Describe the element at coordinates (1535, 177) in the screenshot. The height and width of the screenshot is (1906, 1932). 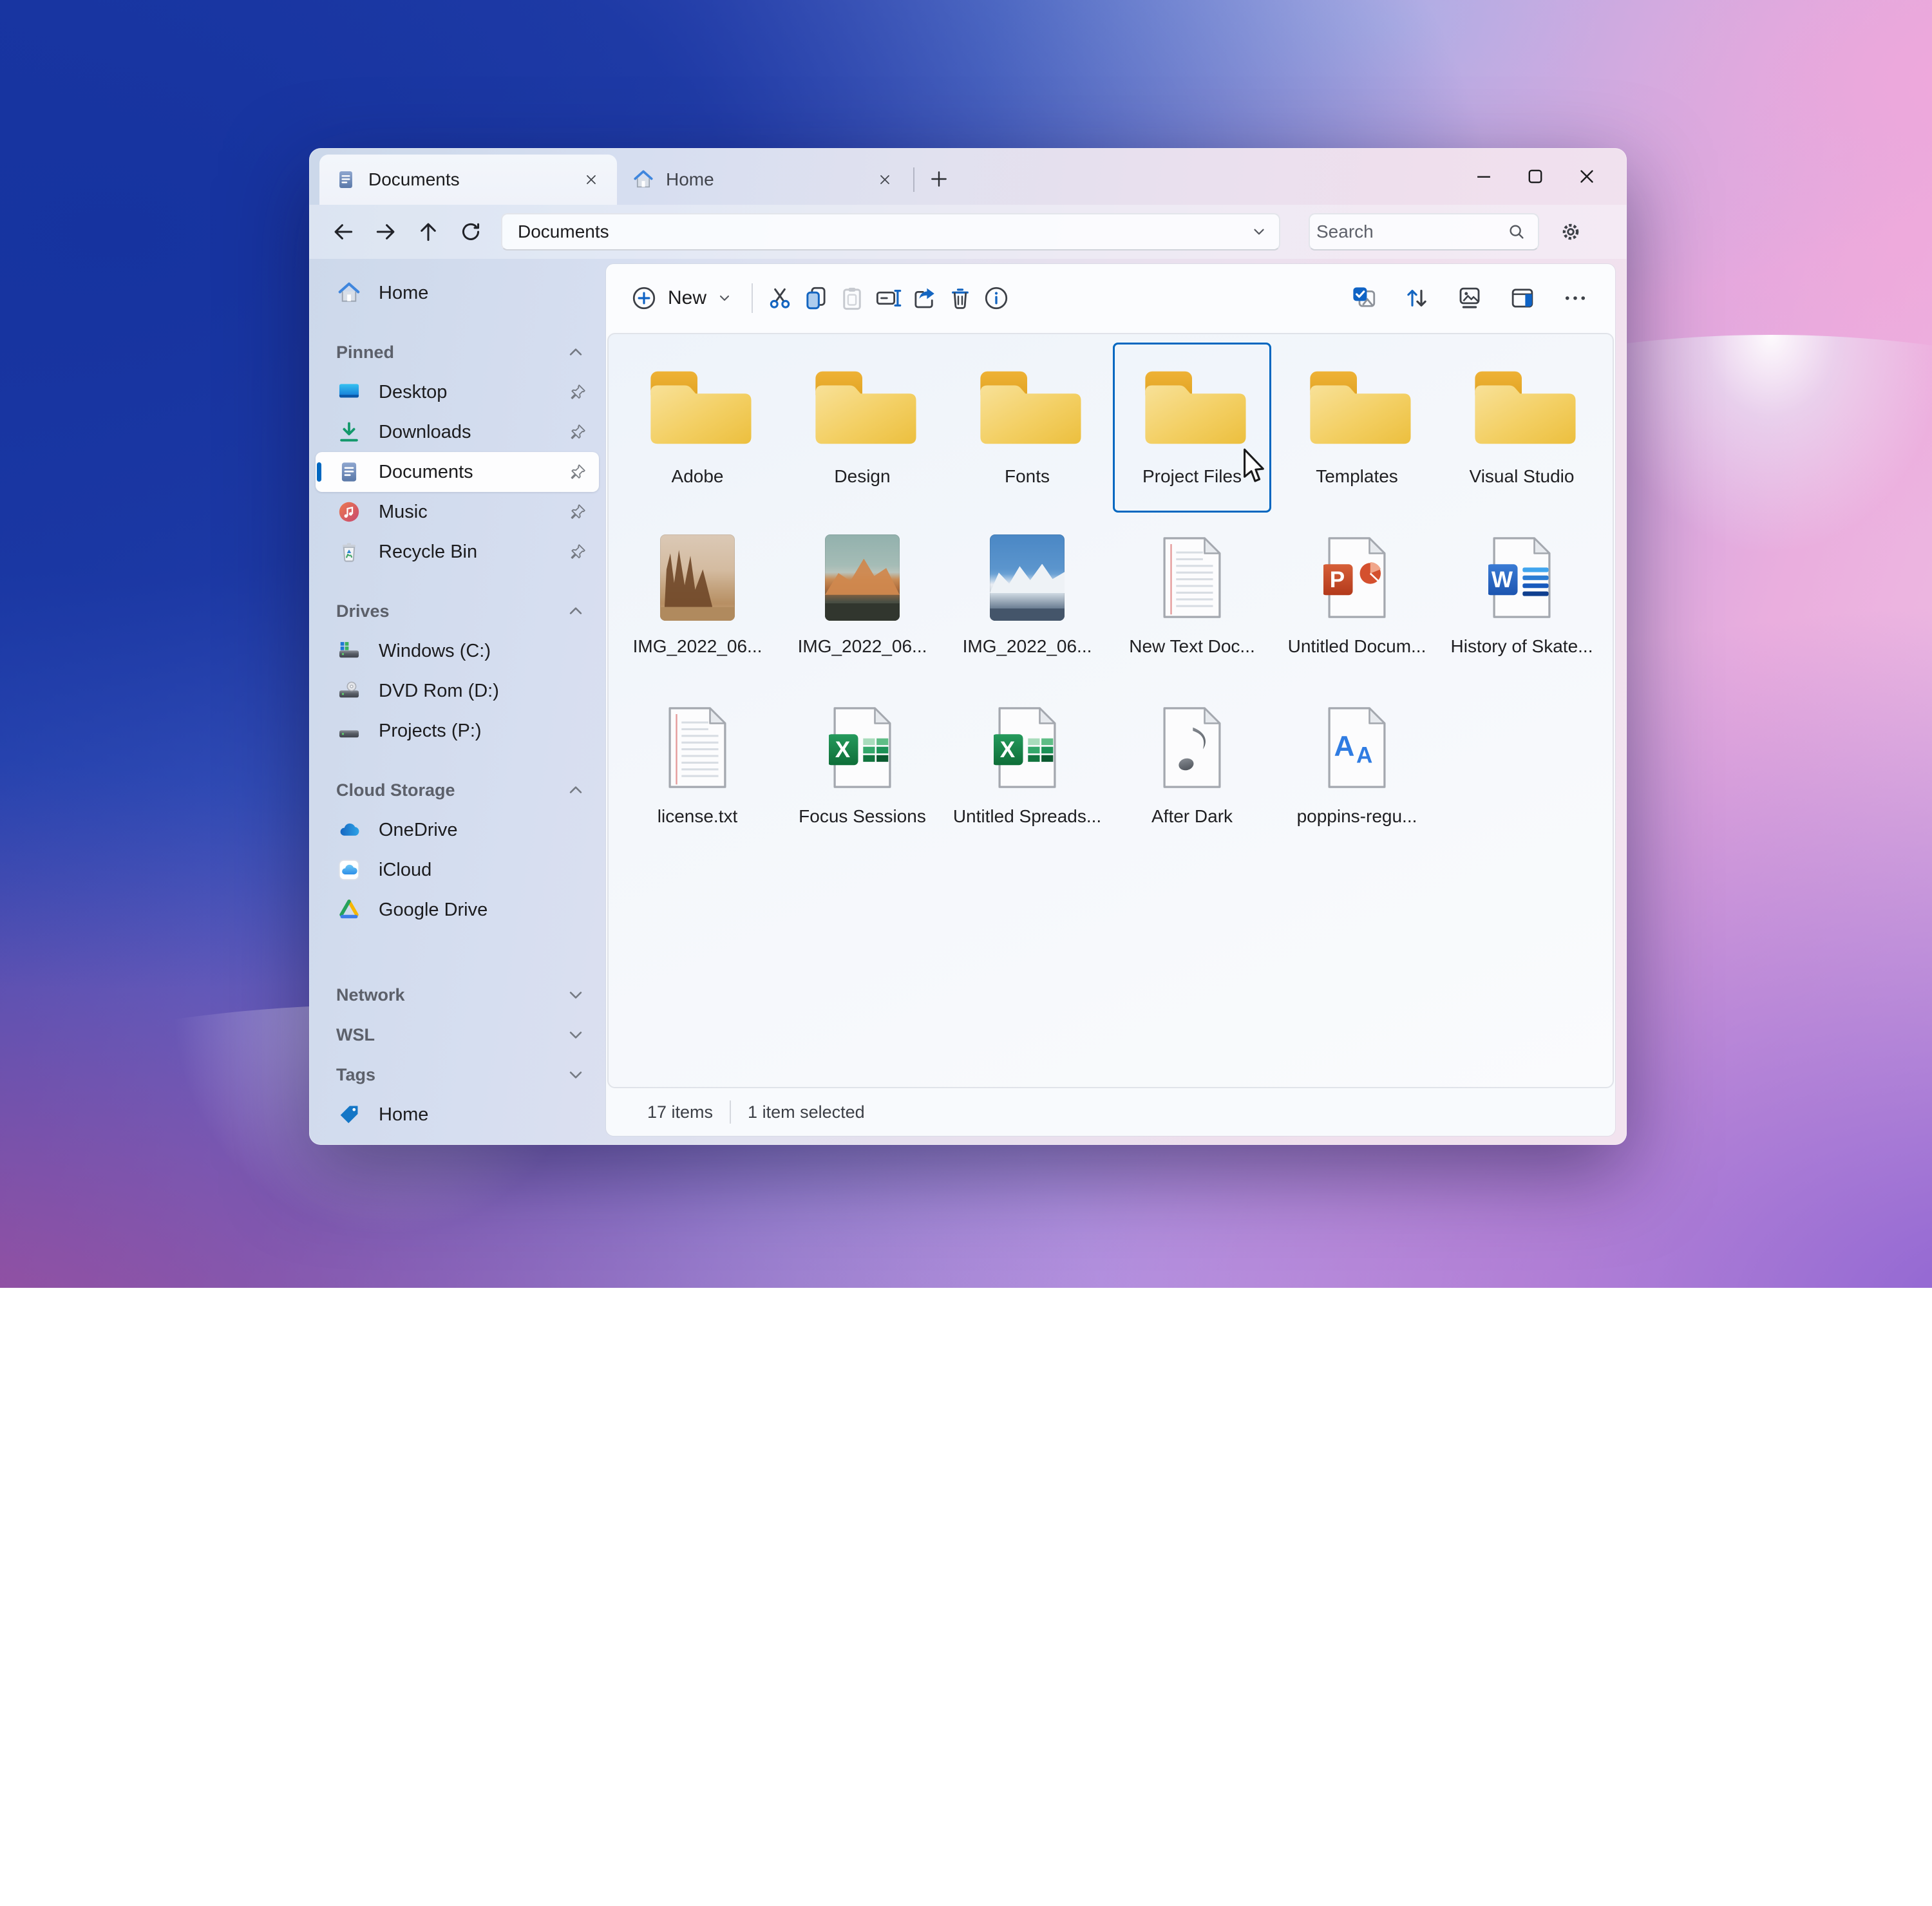
I see `maximize-button` at that location.